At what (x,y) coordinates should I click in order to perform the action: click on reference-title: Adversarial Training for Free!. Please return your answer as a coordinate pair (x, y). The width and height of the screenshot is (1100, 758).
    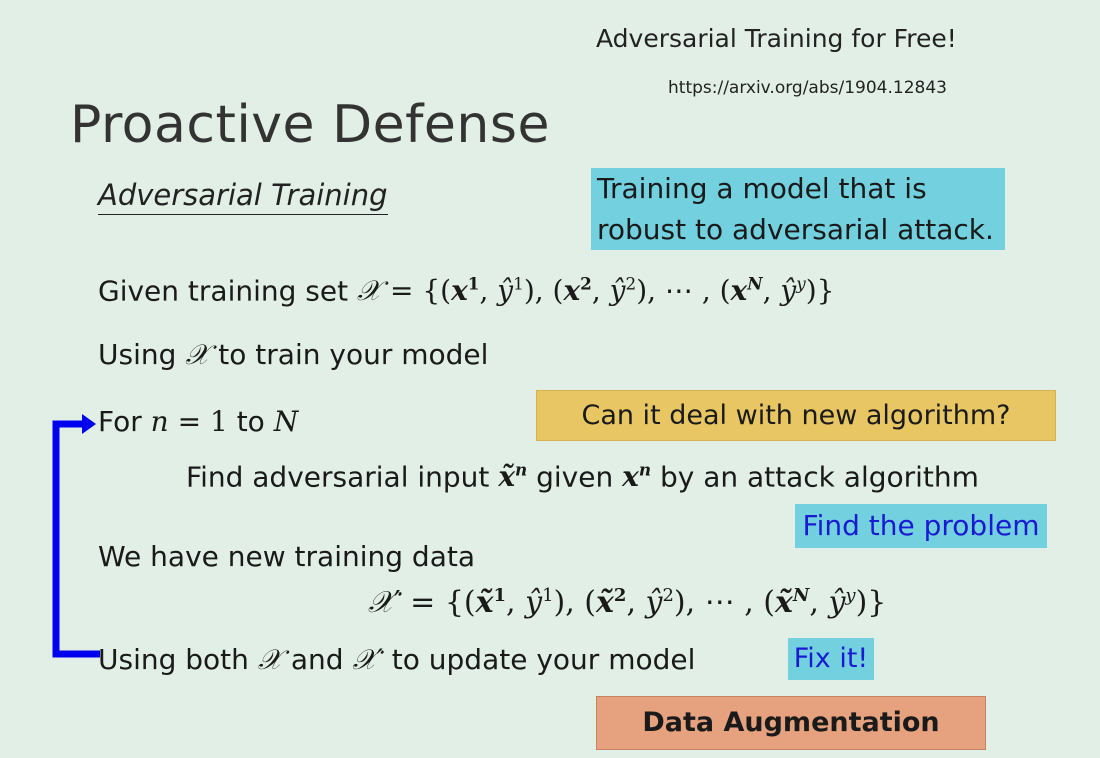
    Looking at the image, I should click on (776, 38).